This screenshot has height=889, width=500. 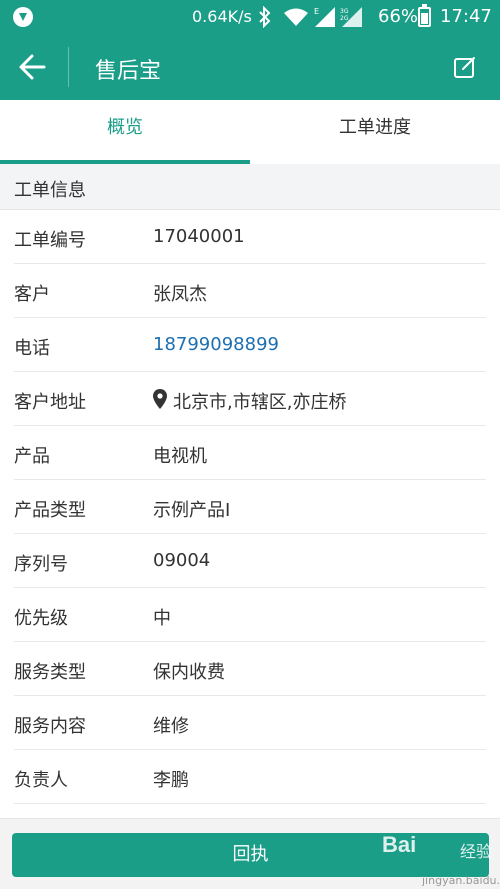 What do you see at coordinates (250, 453) in the screenshot?
I see `field-row-product: 产品 电视机` at bounding box center [250, 453].